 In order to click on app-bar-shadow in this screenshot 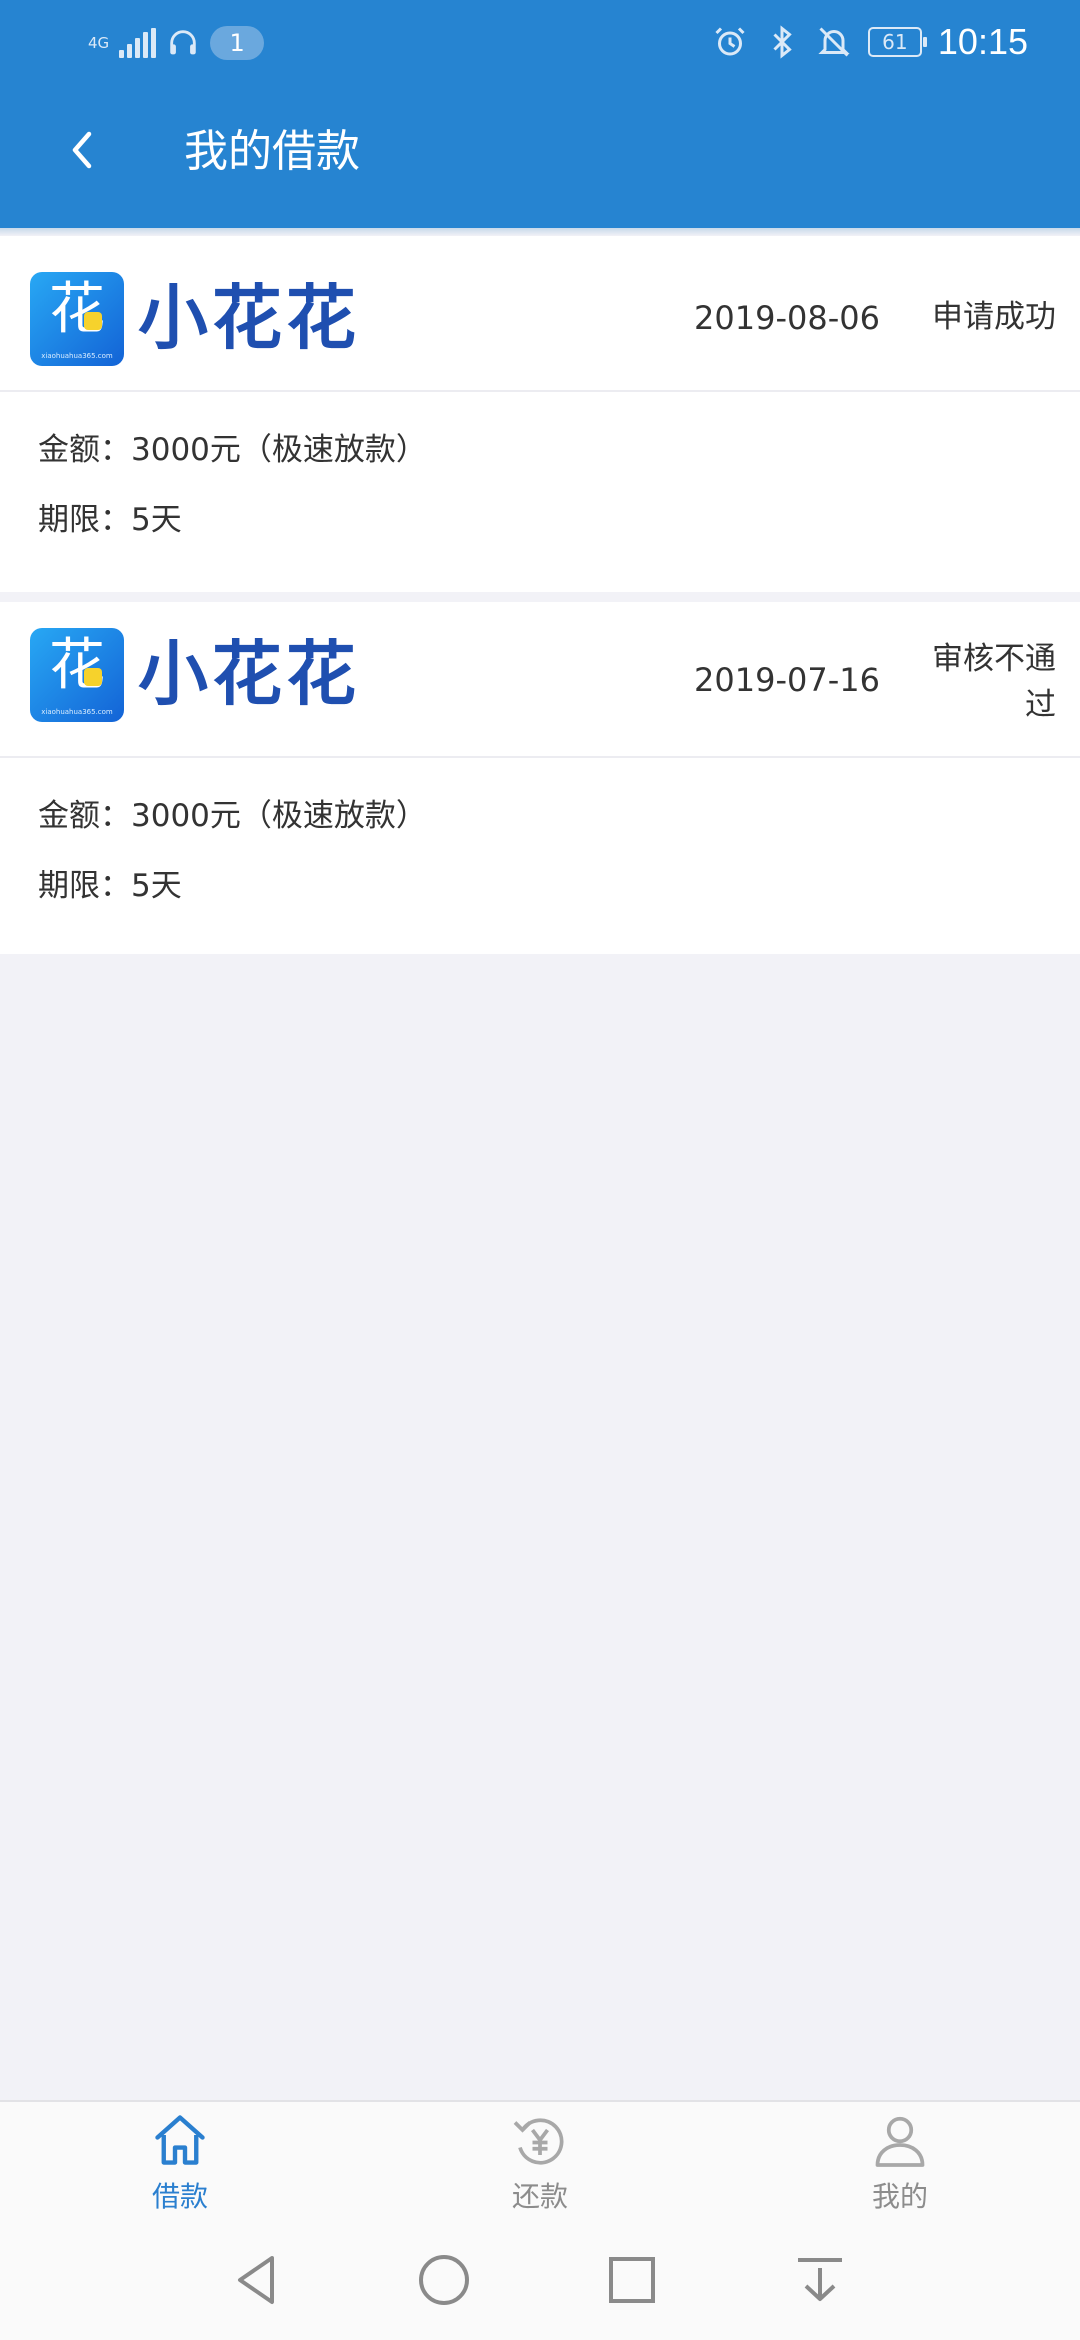, I will do `click(540, 232)`.